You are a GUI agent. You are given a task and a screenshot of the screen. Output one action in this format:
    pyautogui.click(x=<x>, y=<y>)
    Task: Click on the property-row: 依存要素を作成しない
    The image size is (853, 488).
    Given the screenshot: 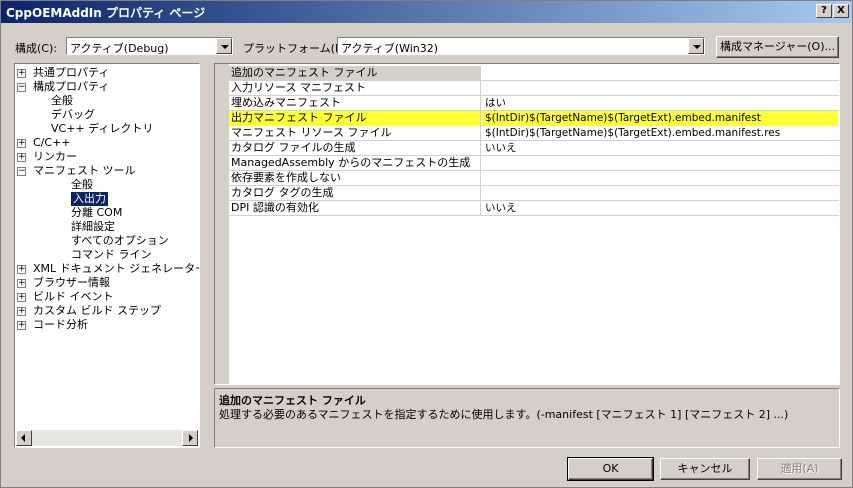 What is the action you would take?
    pyautogui.click(x=534, y=178)
    